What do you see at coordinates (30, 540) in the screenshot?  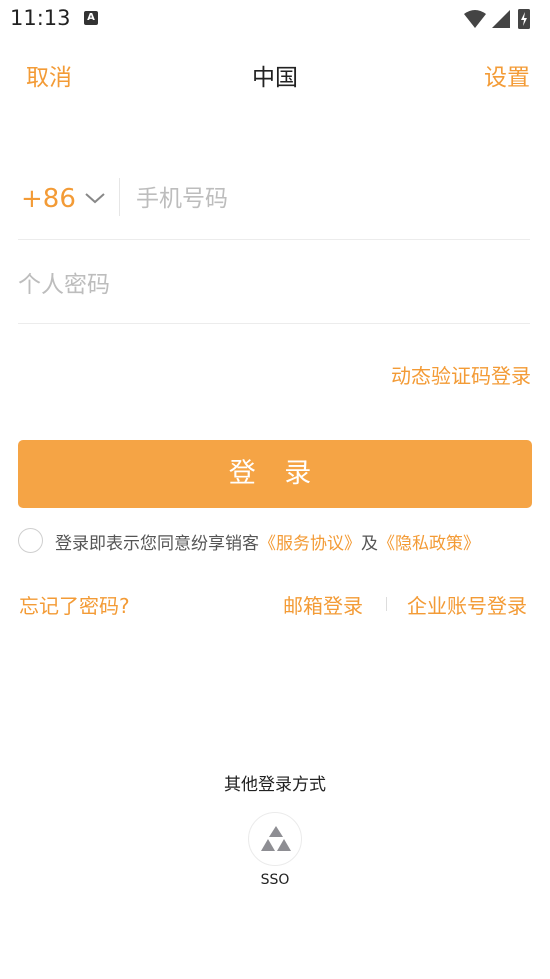 I see `agreement-checkbox` at bounding box center [30, 540].